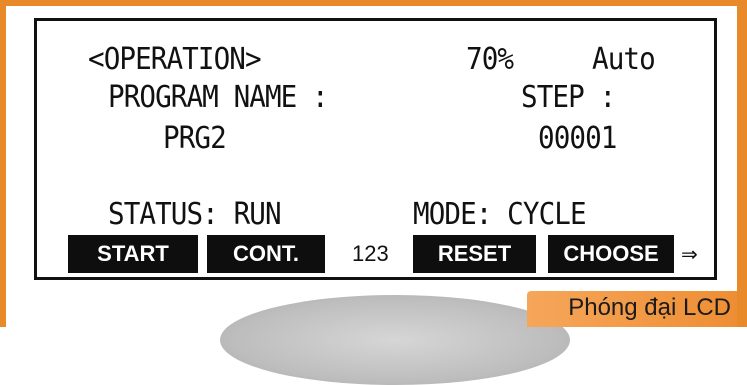  What do you see at coordinates (500, 214) in the screenshot?
I see `mode-text: MODE: CYCLE` at bounding box center [500, 214].